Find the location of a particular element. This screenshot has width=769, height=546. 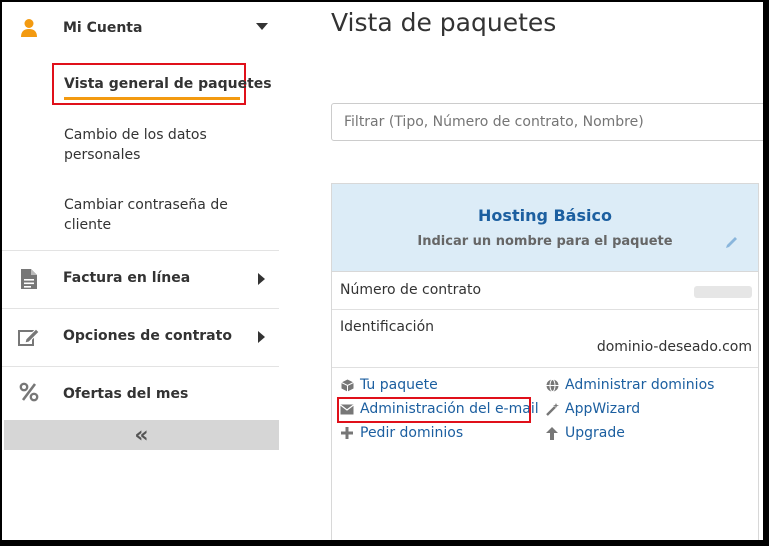

cube-icon is located at coordinates (347, 385).